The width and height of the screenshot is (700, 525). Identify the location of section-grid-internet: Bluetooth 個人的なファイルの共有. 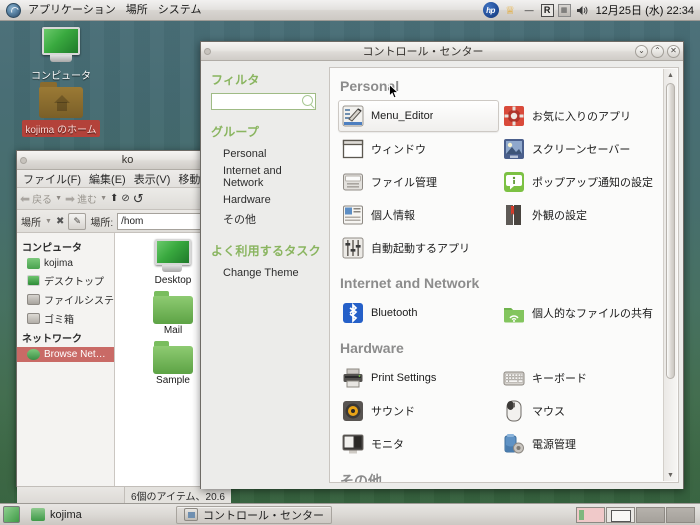
(499, 313).